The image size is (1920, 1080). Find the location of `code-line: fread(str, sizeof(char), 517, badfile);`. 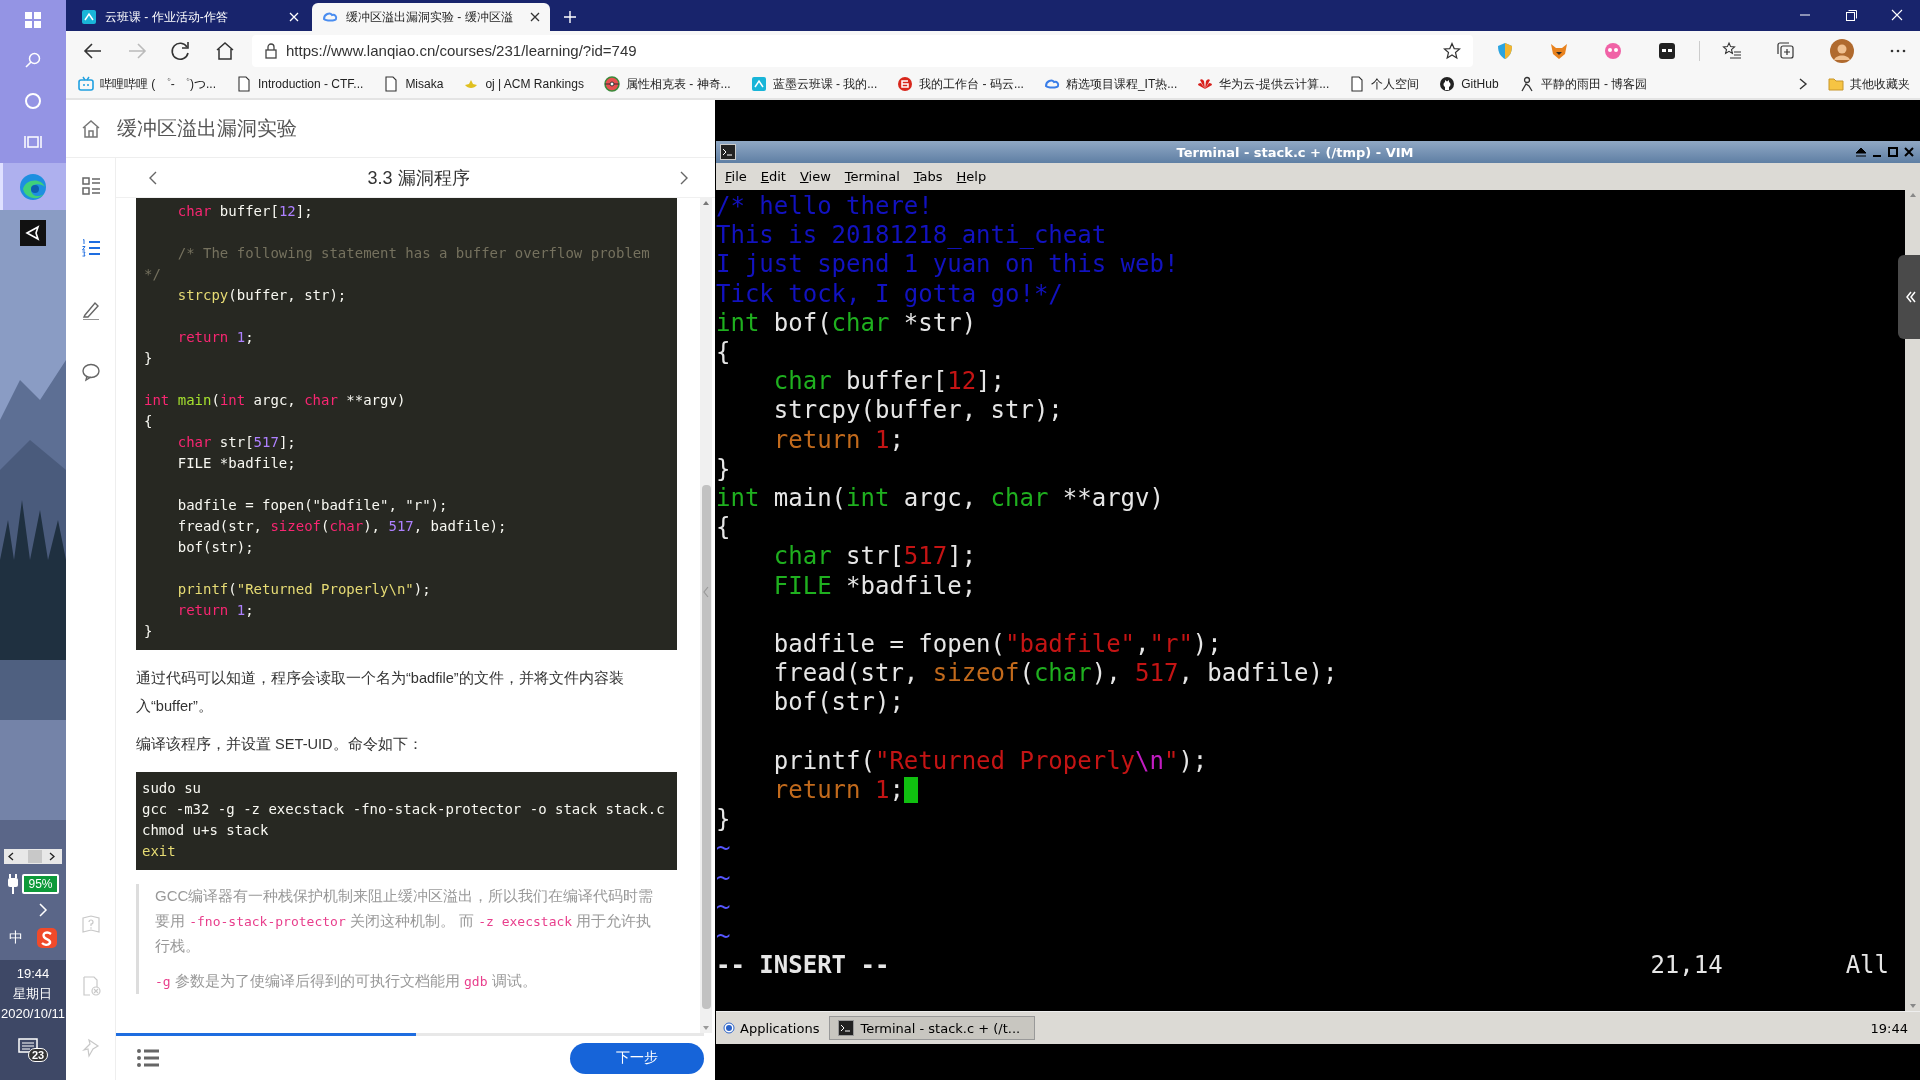

code-line: fread(str, sizeof(char), 517, badfile); is located at coordinates (342, 526).